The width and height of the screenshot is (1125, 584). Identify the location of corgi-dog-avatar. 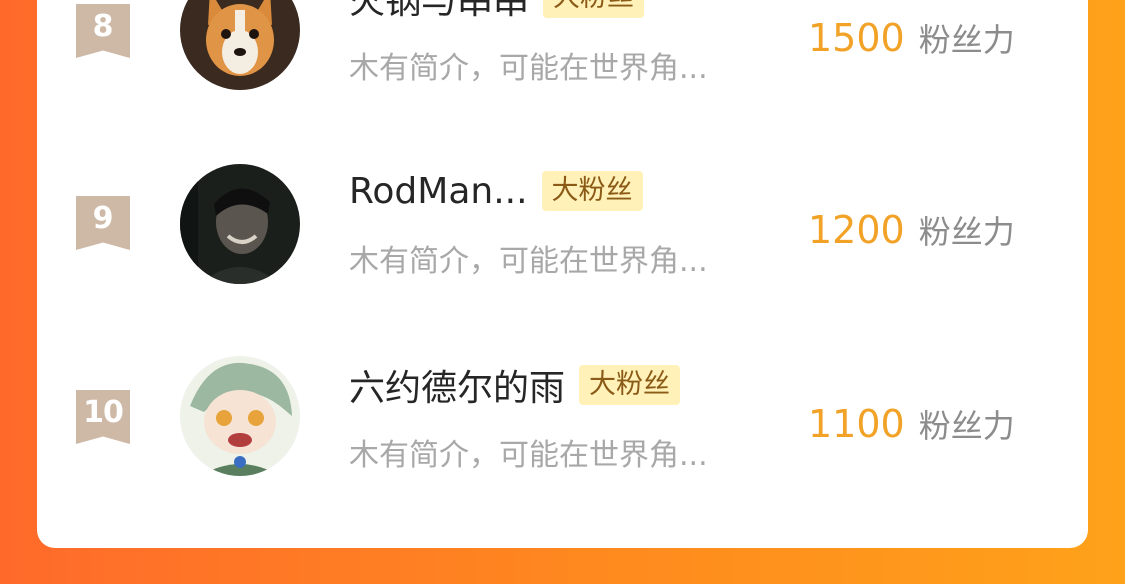
(240, 45).